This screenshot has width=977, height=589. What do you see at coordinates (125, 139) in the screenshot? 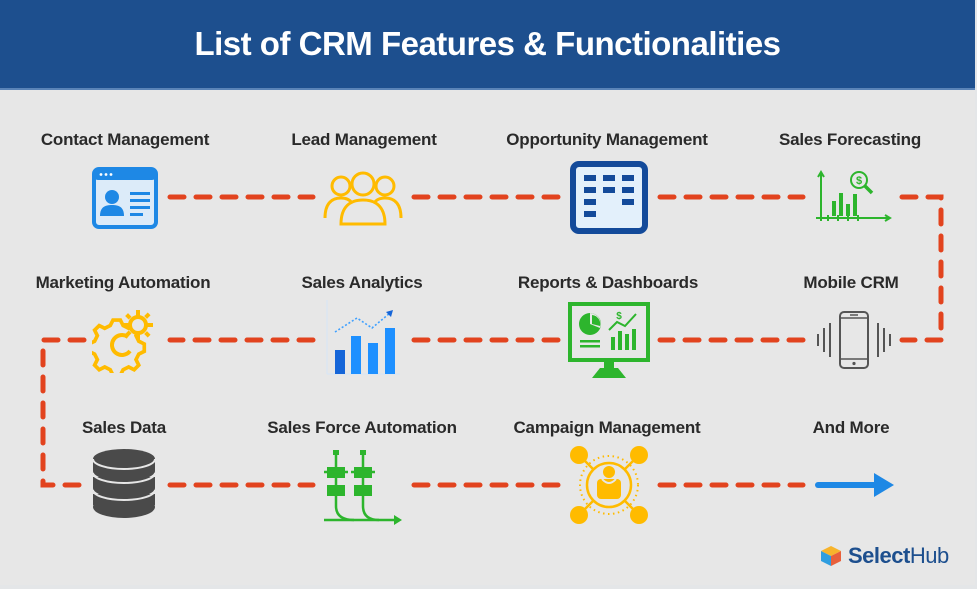
I see `feature-label-contact-management: Contact Management` at bounding box center [125, 139].